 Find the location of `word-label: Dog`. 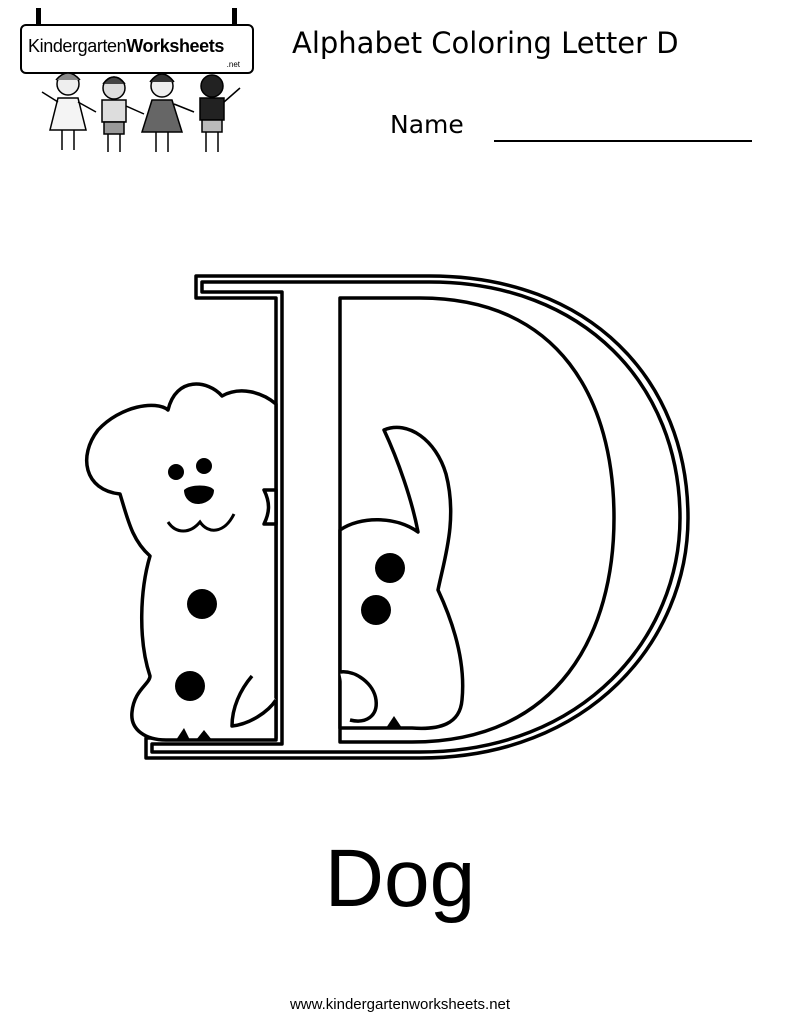

word-label: Dog is located at coordinates (400, 878).